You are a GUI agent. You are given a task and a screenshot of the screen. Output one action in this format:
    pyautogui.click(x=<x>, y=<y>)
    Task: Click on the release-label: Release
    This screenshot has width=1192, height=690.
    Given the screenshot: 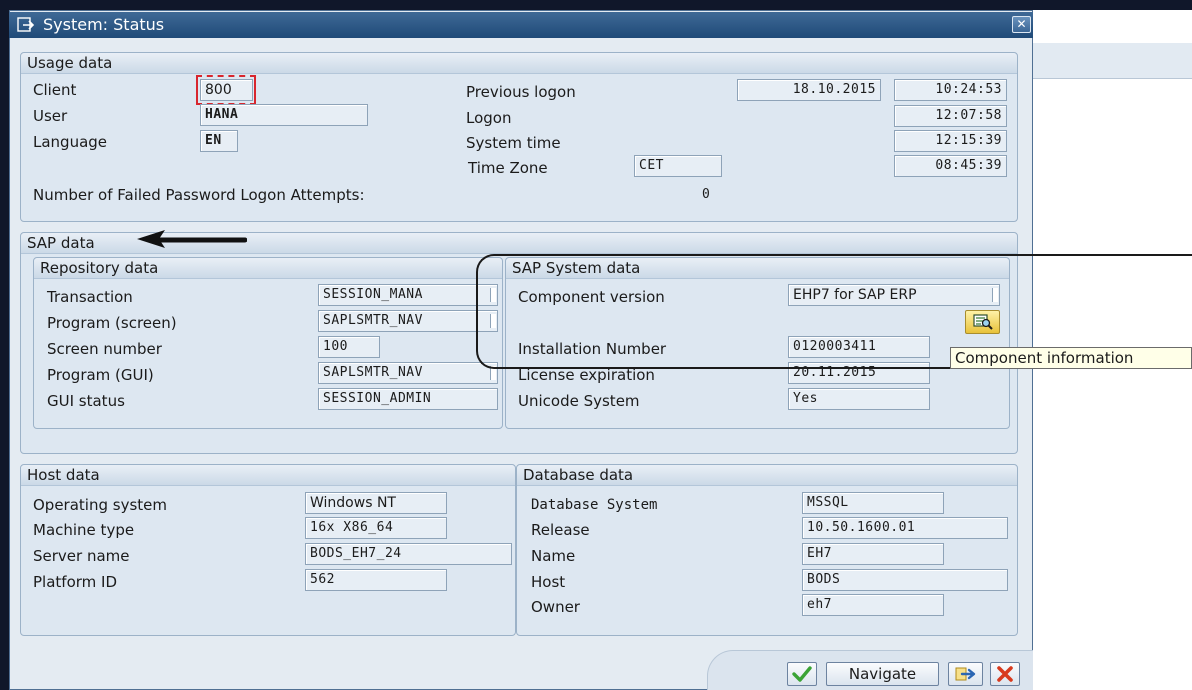 What is the action you would take?
    pyautogui.click(x=560, y=530)
    